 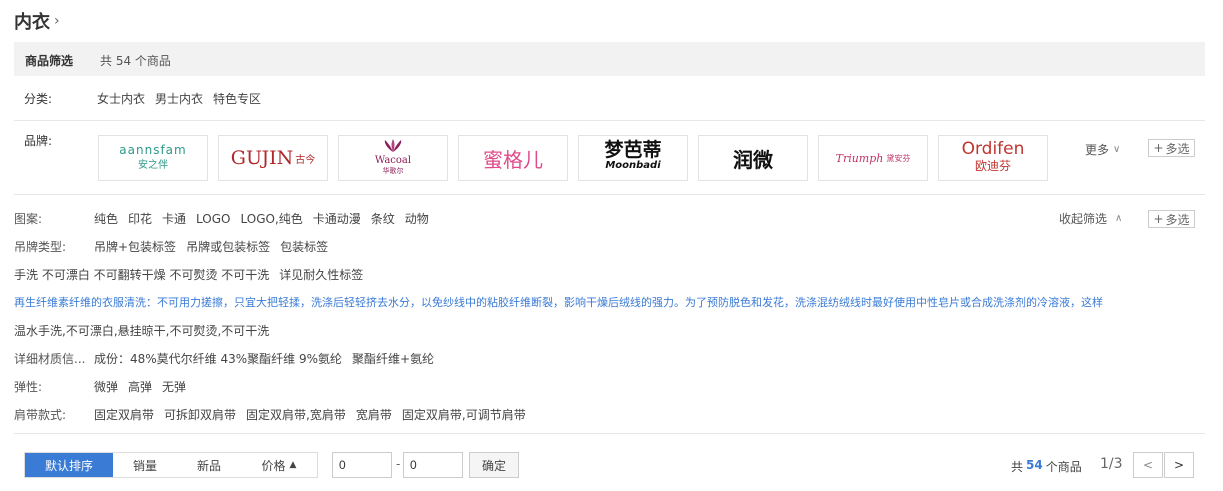 I want to click on material-item: 成份：48%莫代尔纤维 43%聚酯纤维 9%氨纶, so click(x=218, y=359).